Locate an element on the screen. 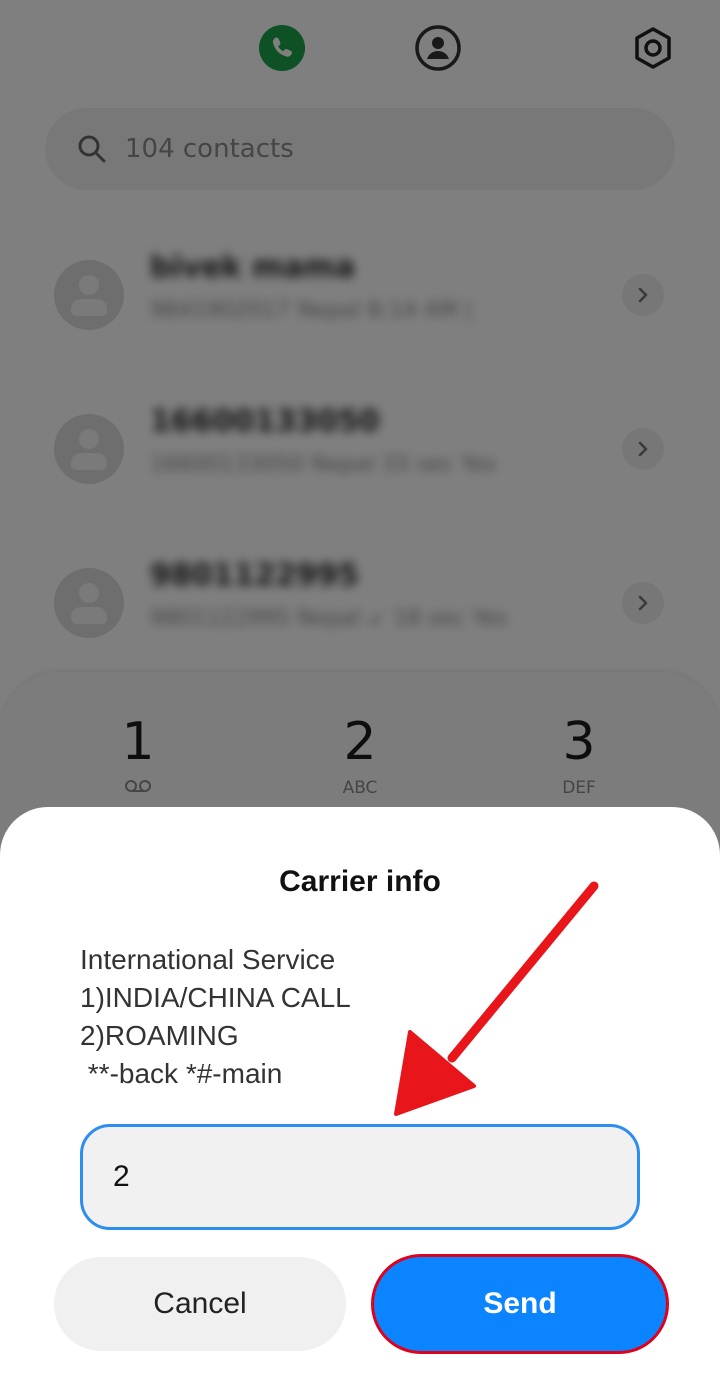 The width and height of the screenshot is (720, 1400). cancel-button: Cancel is located at coordinates (200, 1304).